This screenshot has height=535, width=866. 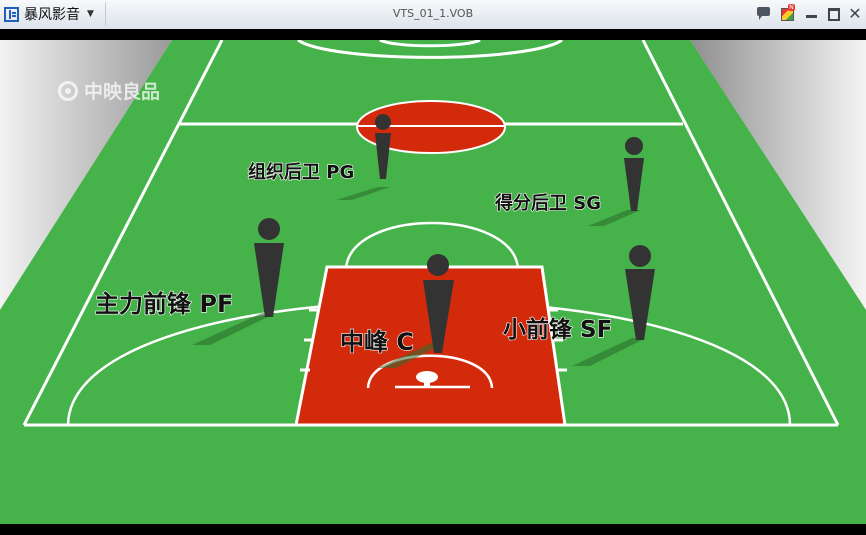 I want to click on player-label-sf: 小前锋 SF, so click(x=557, y=329).